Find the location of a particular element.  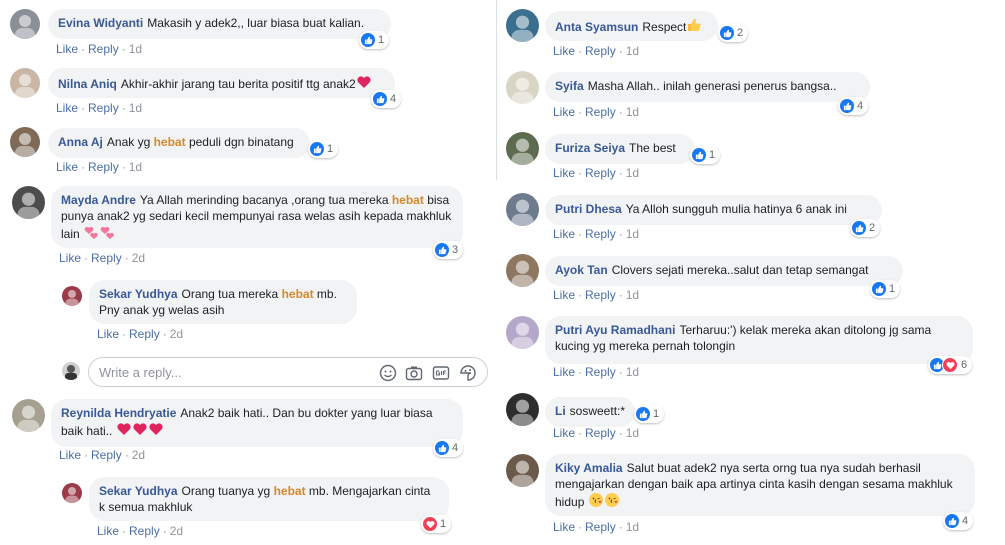

commenter-name: Putri Dhesa is located at coordinates (588, 209).